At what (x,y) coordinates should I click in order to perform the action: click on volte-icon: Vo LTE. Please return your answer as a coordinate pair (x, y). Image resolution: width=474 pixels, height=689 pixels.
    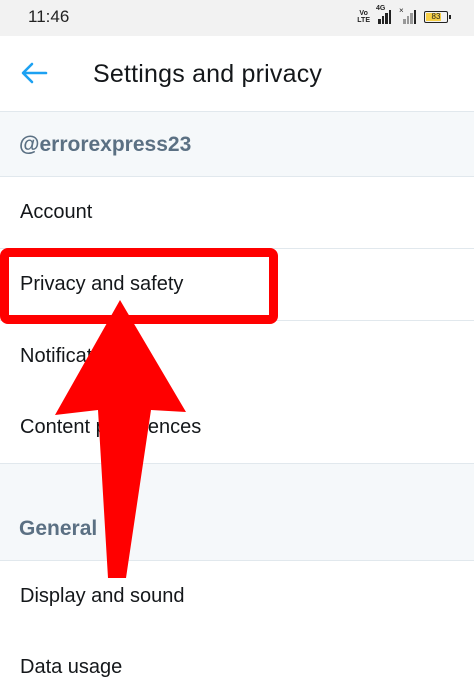
    Looking at the image, I should click on (363, 17).